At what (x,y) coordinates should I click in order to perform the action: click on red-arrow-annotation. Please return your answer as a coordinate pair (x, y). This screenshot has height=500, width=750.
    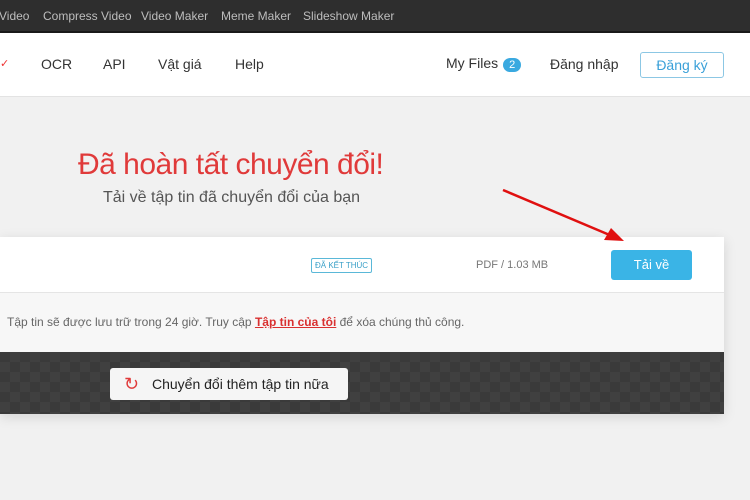
    Looking at the image, I should click on (563, 214).